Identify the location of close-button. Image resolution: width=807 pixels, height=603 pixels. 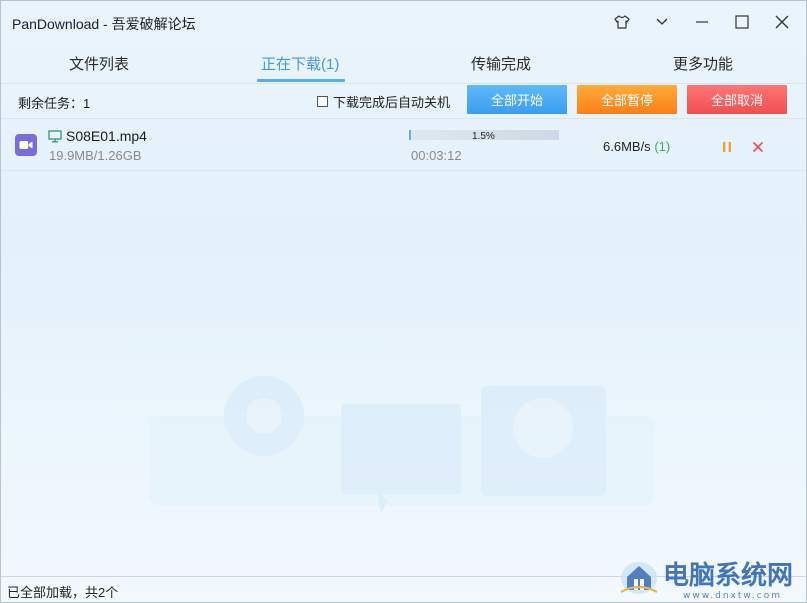
(782, 22).